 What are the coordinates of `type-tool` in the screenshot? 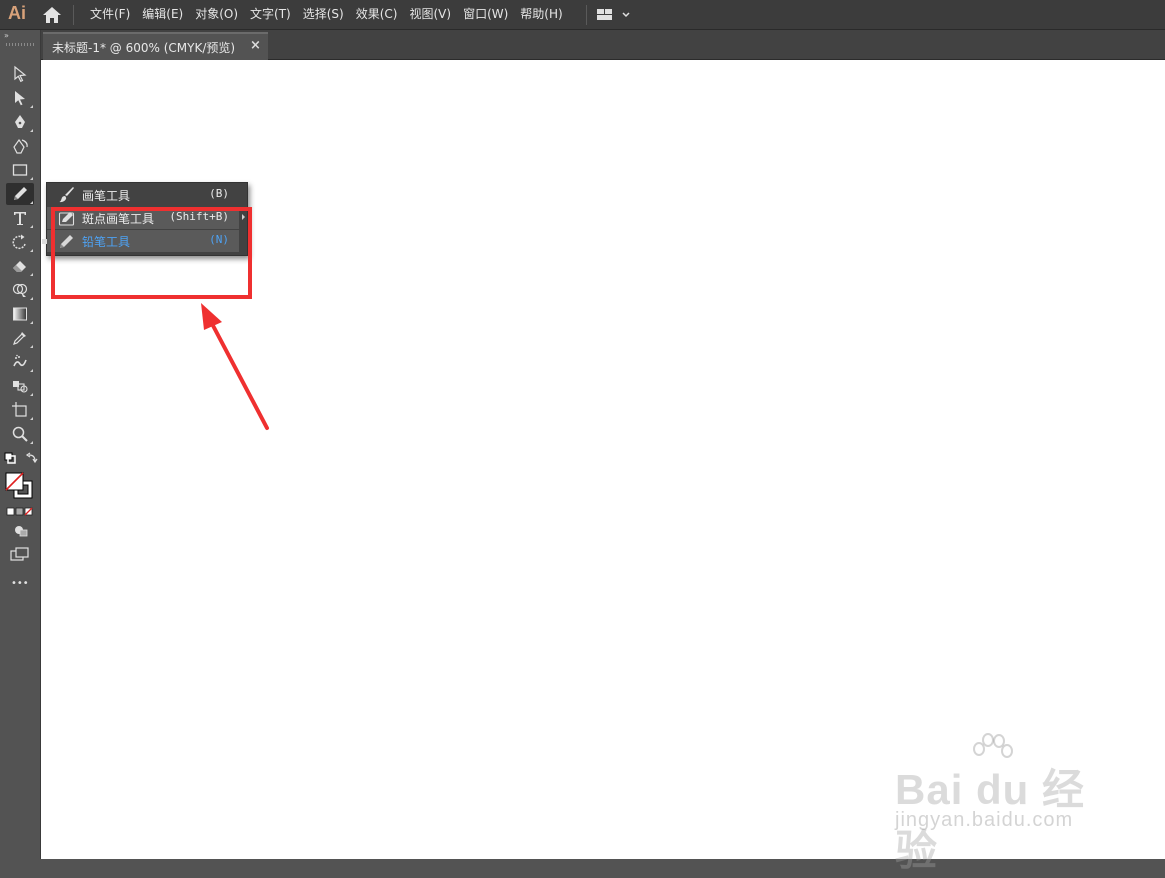 It's located at (20, 218).